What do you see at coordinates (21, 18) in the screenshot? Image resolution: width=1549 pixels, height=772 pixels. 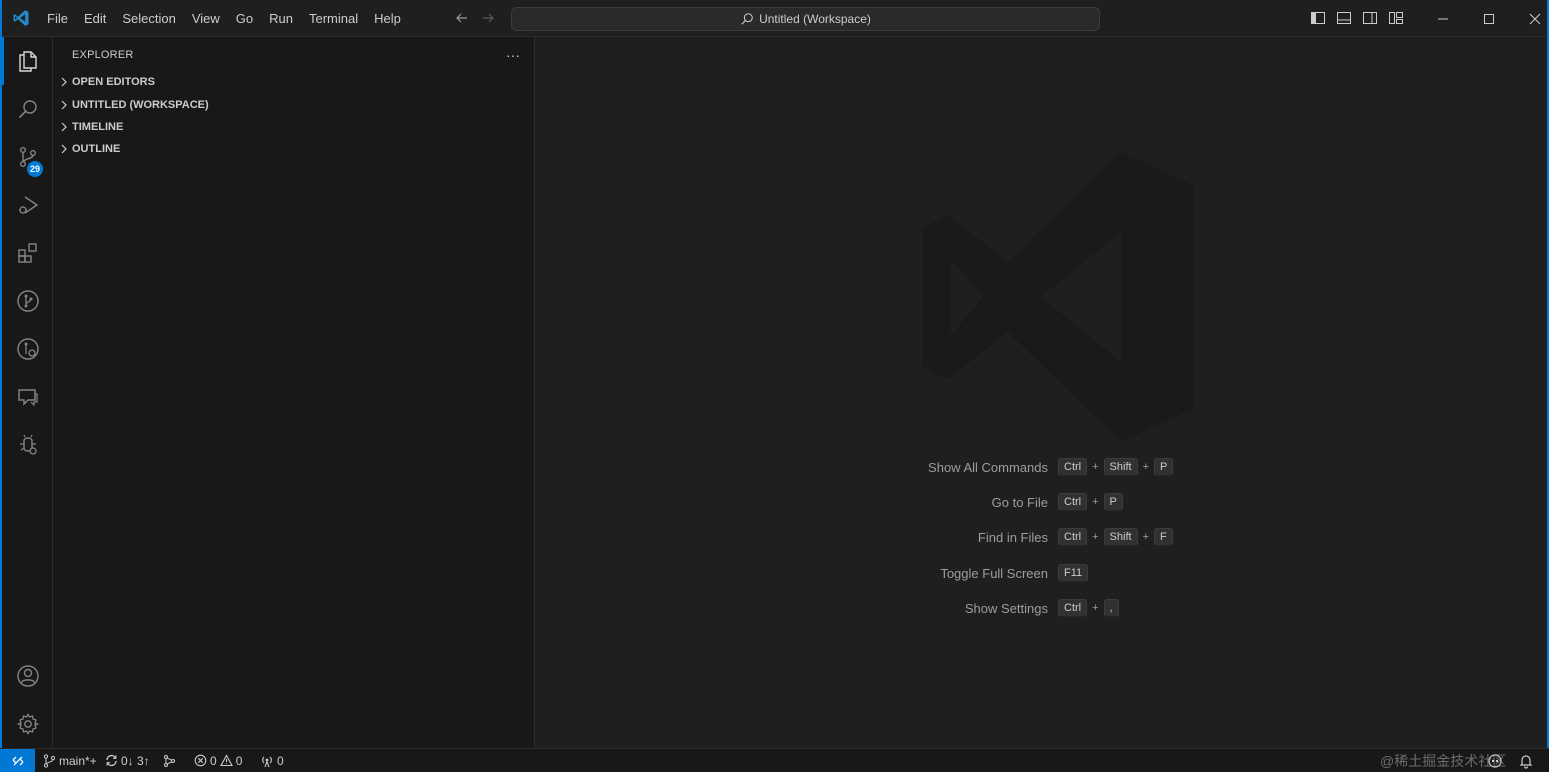 I see `vscode-logo-icon` at bounding box center [21, 18].